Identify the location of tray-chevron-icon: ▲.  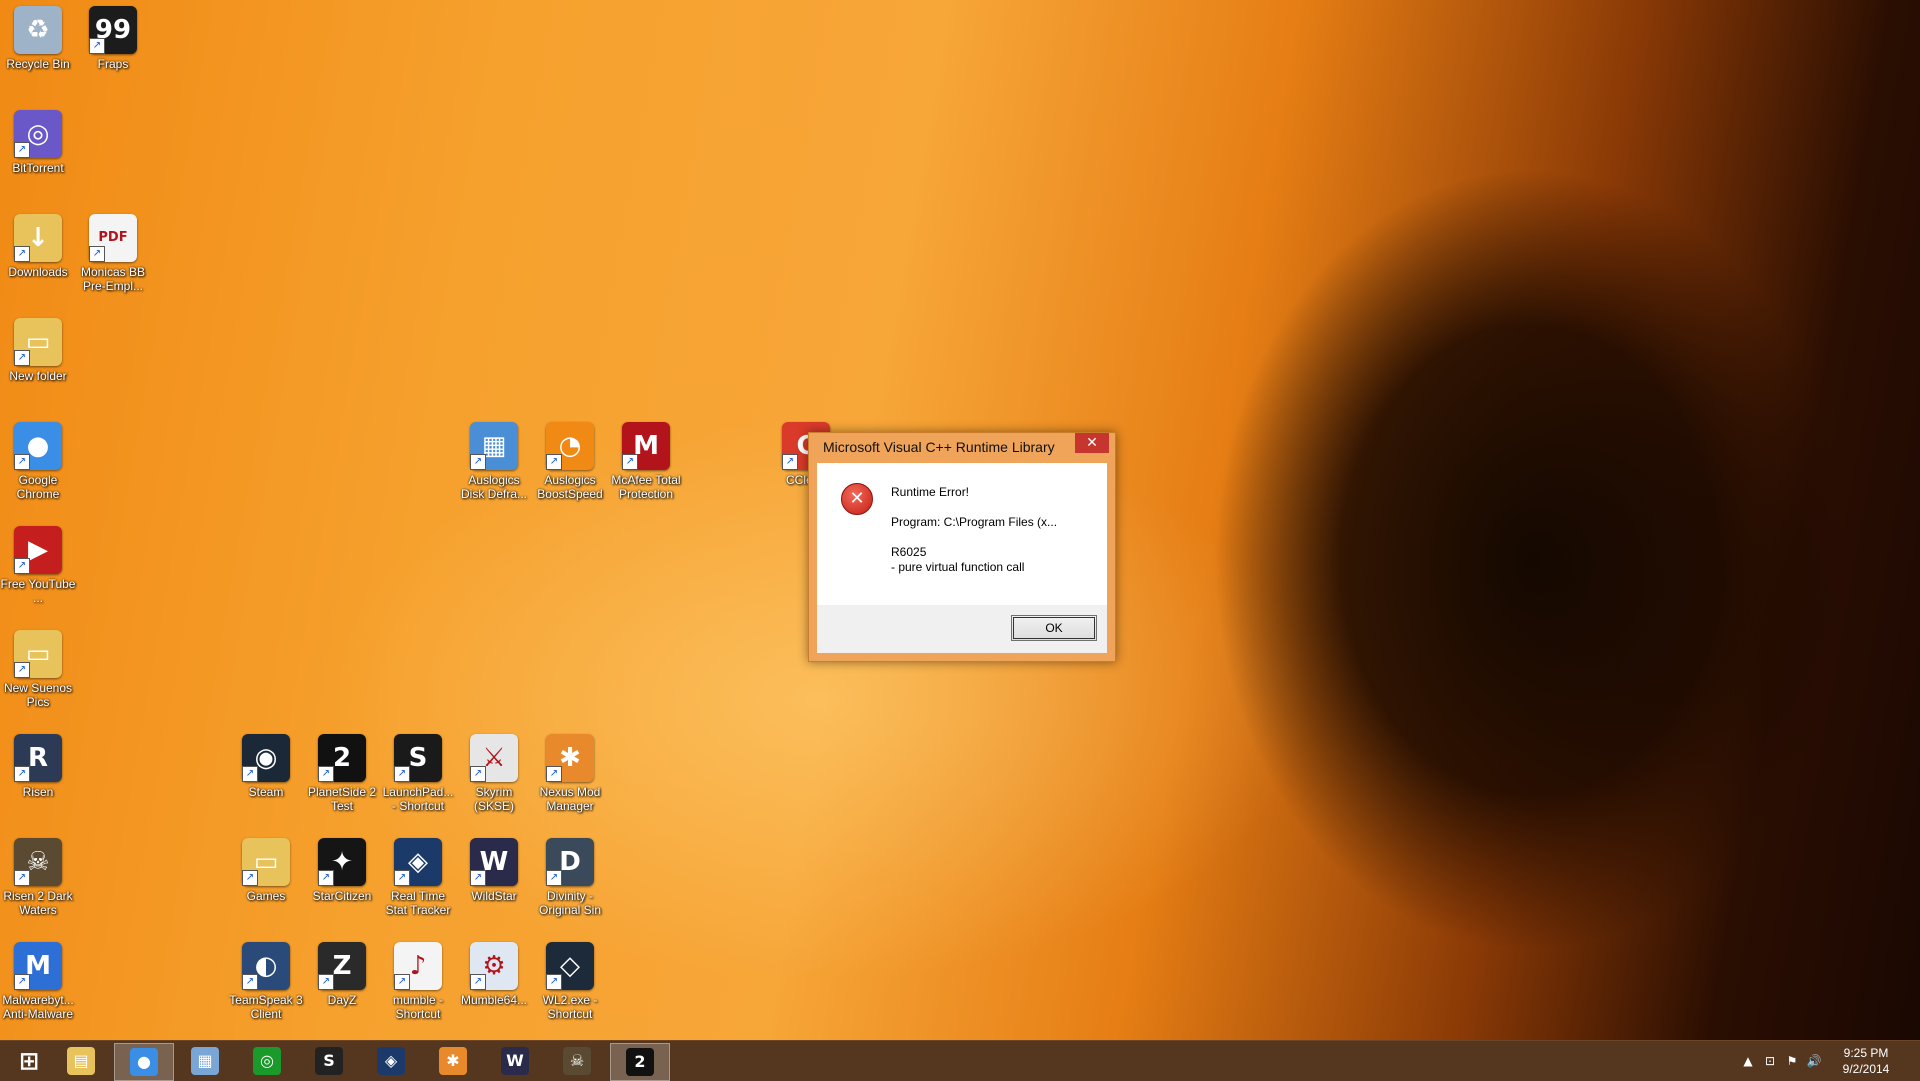
(1748, 1061).